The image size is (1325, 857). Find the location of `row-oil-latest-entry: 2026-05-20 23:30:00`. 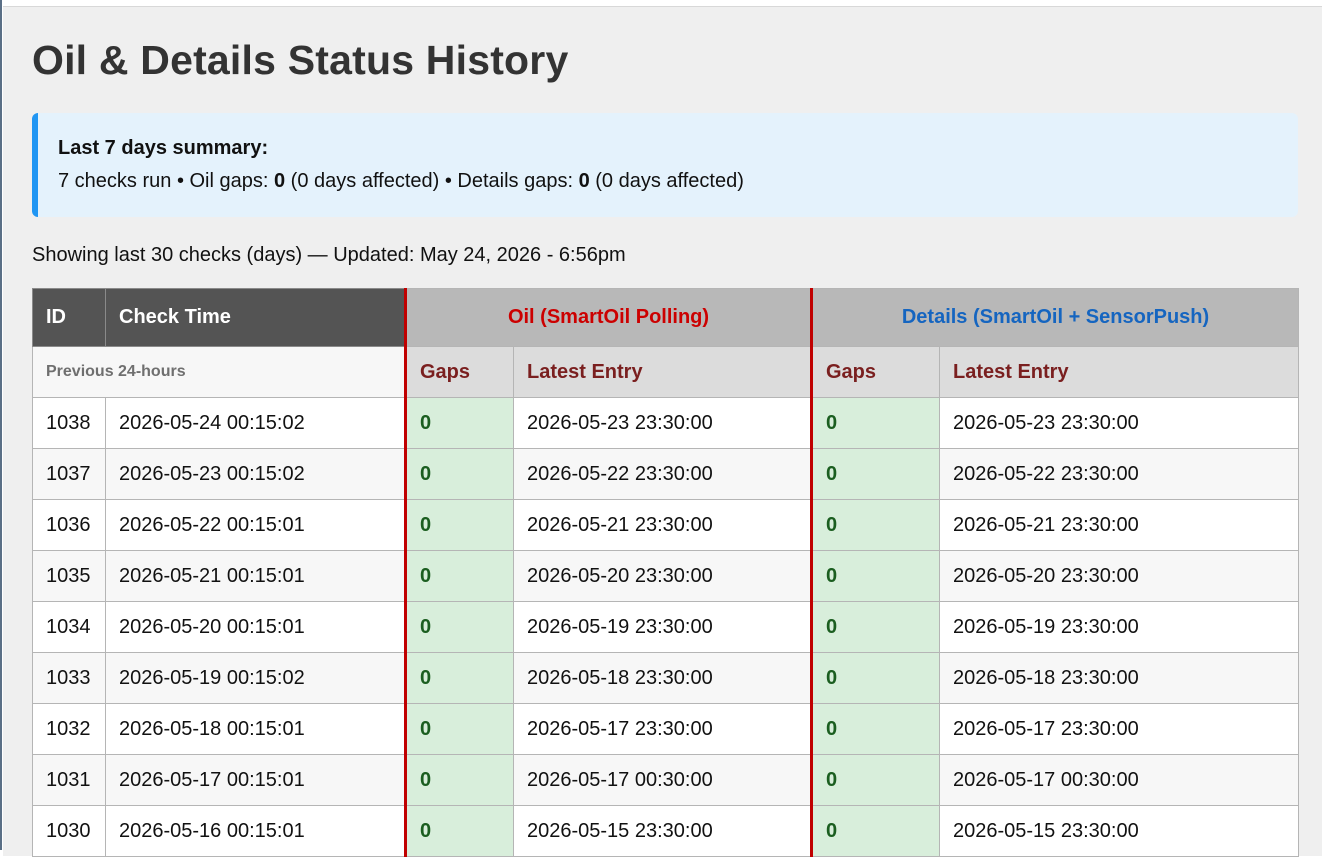

row-oil-latest-entry: 2026-05-20 23:30:00 is located at coordinates (663, 576).